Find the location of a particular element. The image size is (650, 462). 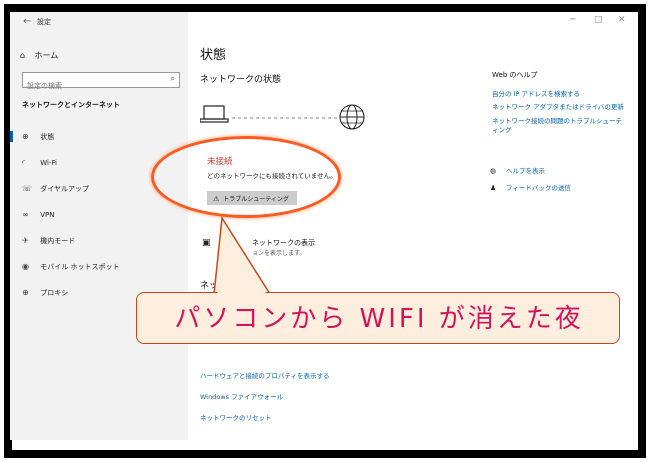

callout-text: パソコンから WIFI が消えた夜 is located at coordinates (379, 319).